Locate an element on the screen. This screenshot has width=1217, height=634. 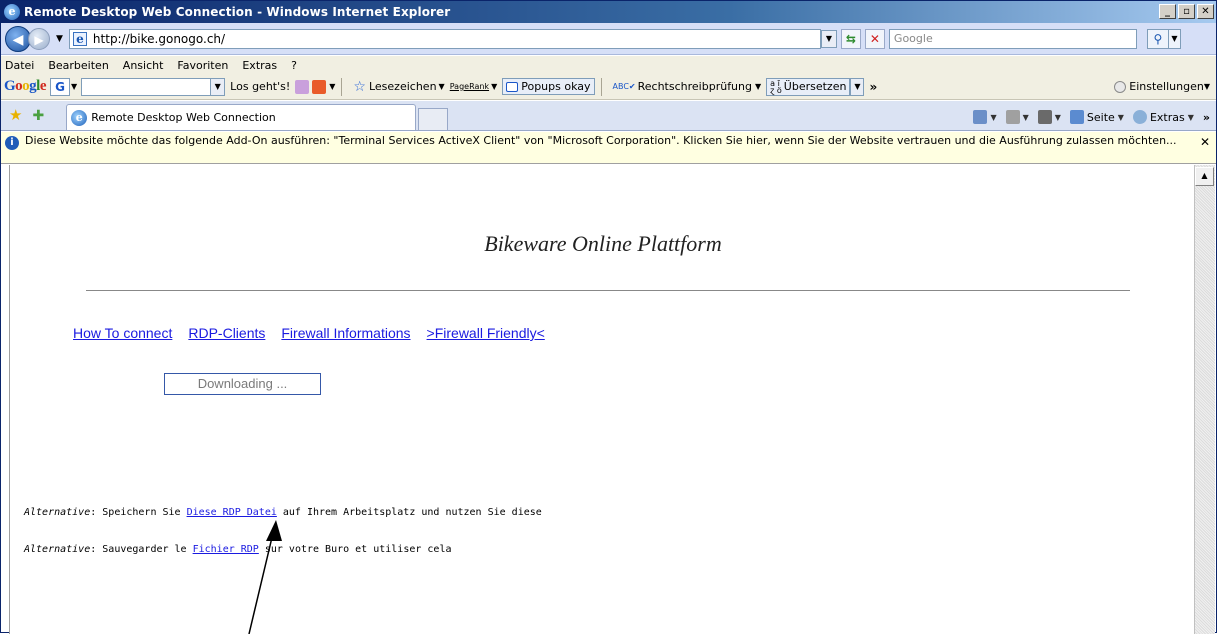
link-firewall-friendly: >Firewall Friendly< is located at coordinates (486, 333).